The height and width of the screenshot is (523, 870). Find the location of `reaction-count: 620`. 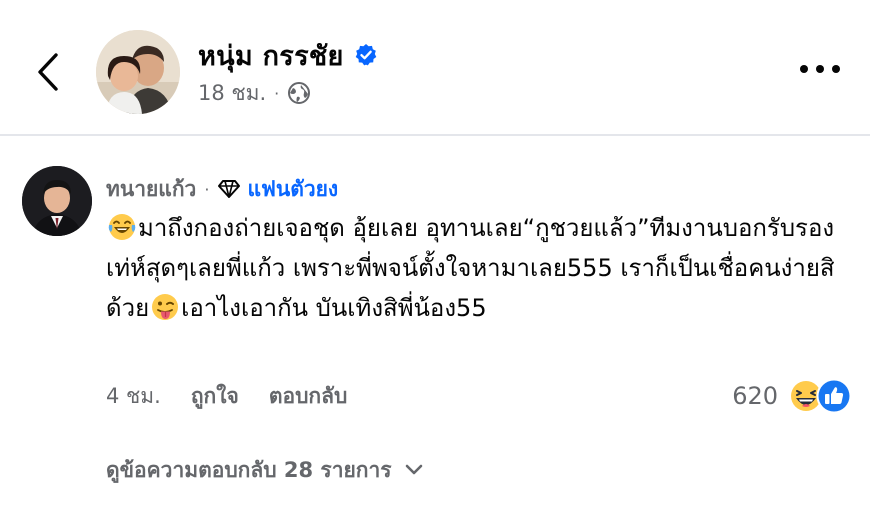

reaction-count: 620 is located at coordinates (755, 396).